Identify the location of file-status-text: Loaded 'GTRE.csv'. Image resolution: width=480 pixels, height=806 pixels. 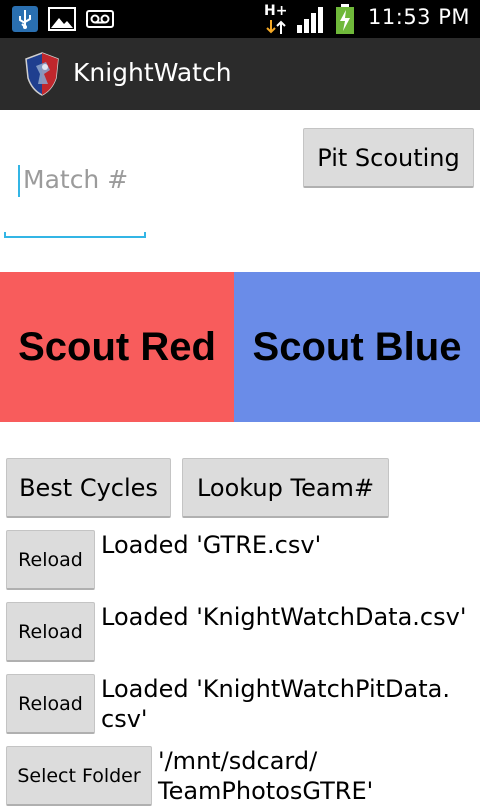
(211, 545).